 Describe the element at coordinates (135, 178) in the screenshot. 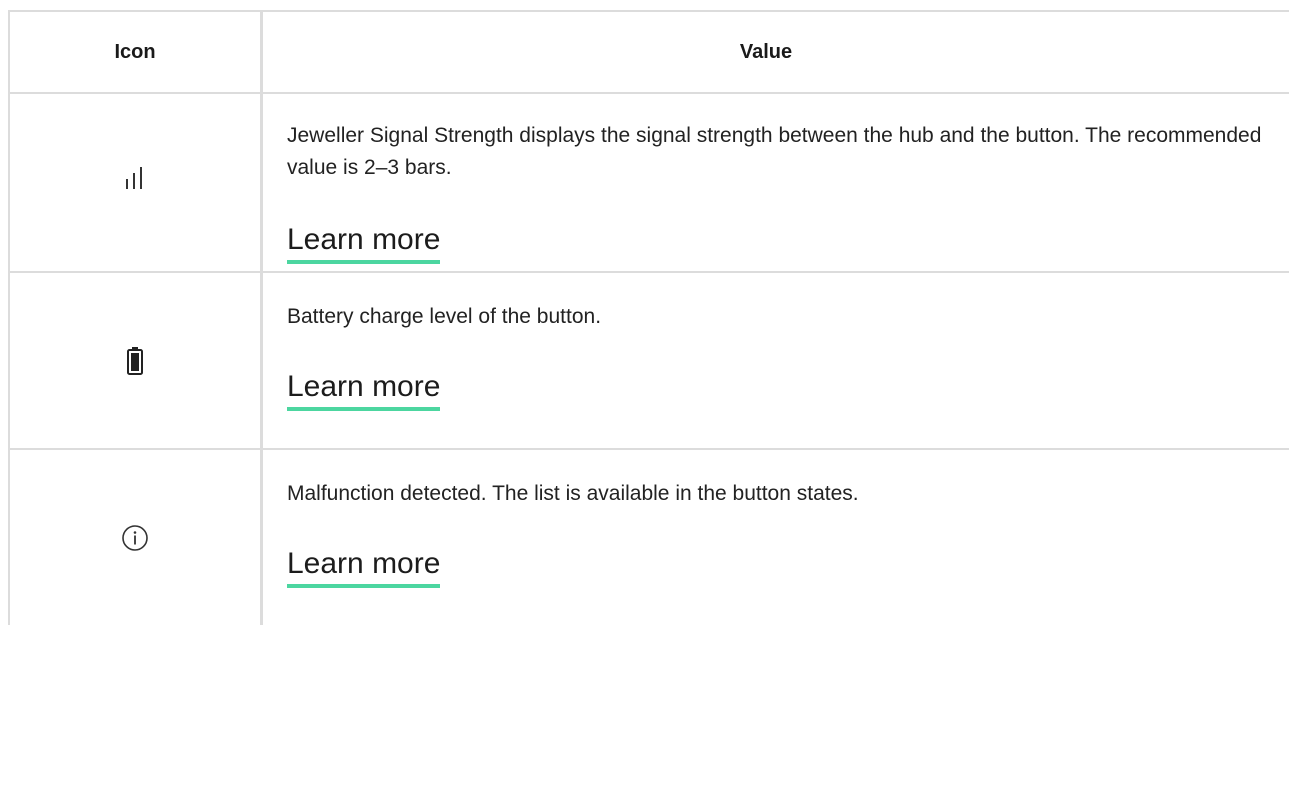

I see `signal-strength-icon` at that location.